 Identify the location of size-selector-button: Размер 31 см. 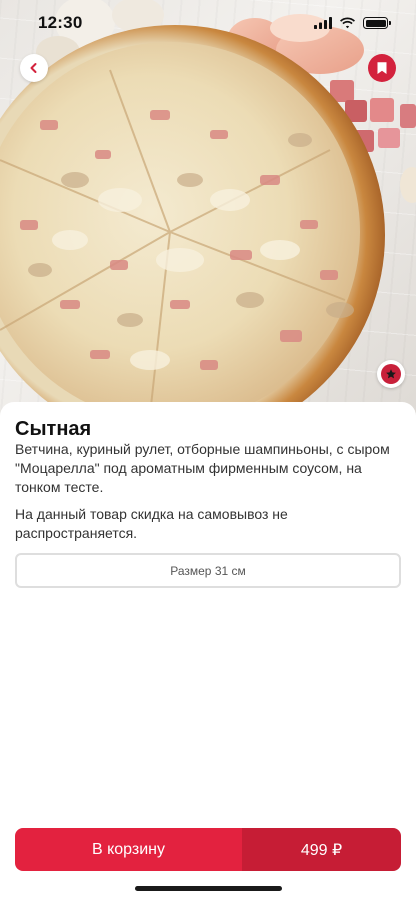
(208, 570).